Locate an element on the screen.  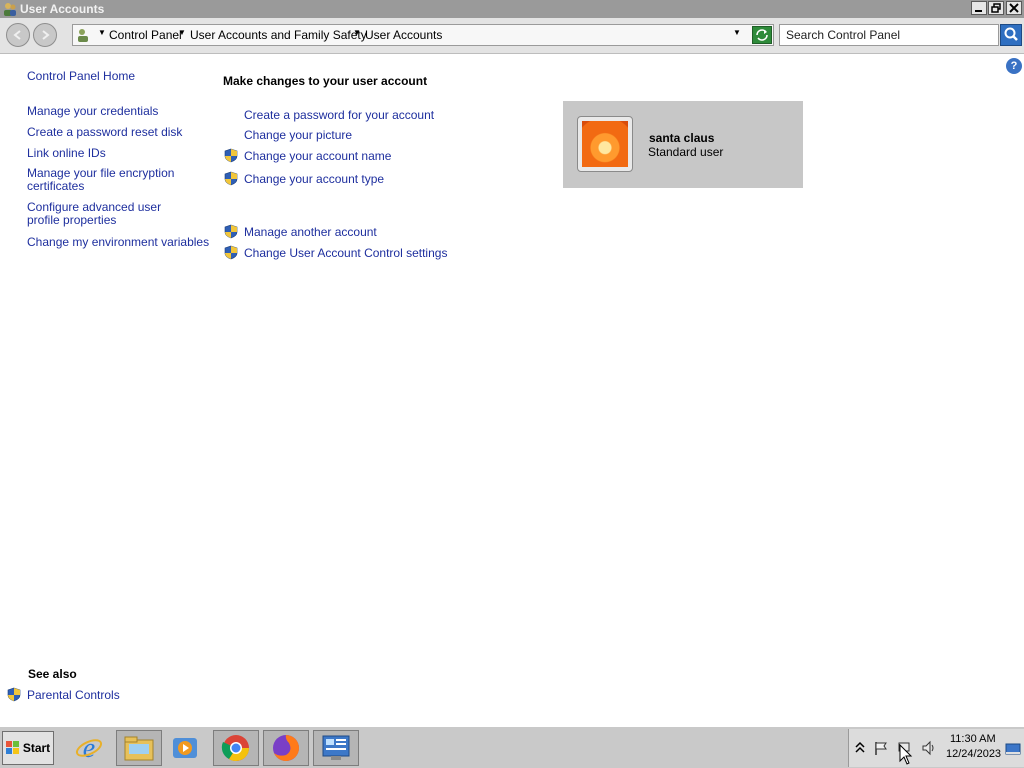
window-title: User Accounts is located at coordinates (62, 9).